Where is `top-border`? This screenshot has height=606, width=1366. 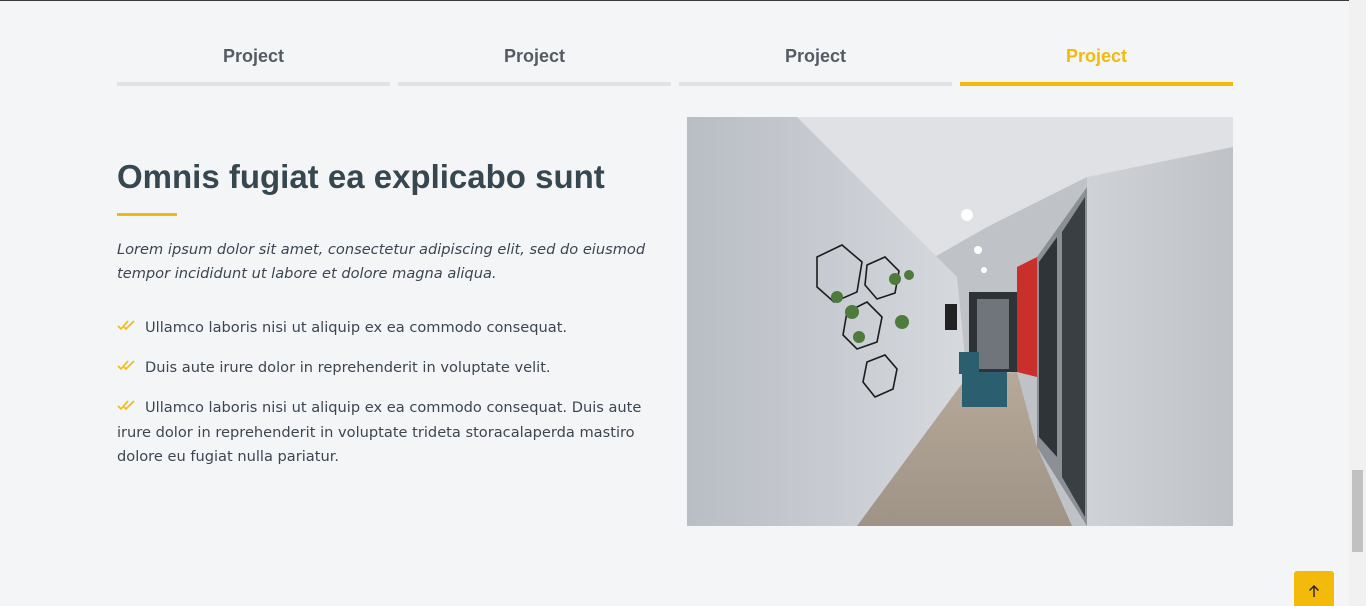
top-border is located at coordinates (683, 0).